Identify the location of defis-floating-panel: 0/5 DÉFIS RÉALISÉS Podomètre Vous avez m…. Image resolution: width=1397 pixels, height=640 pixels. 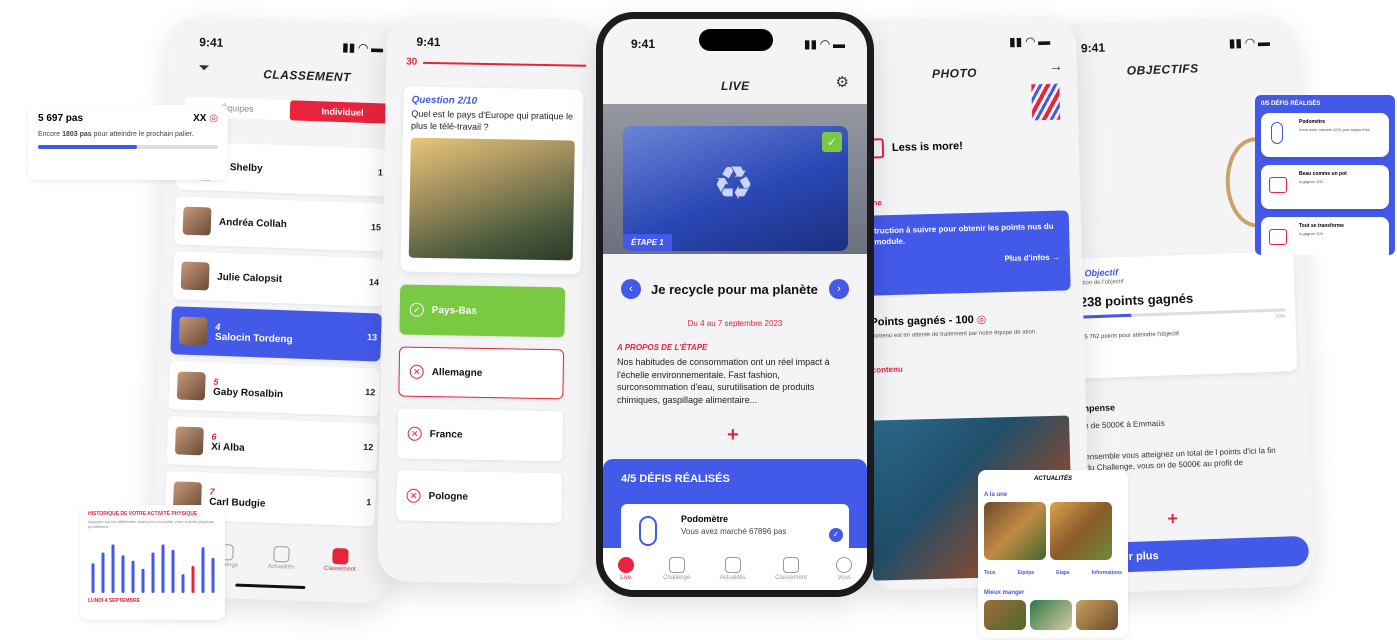
(1325, 175).